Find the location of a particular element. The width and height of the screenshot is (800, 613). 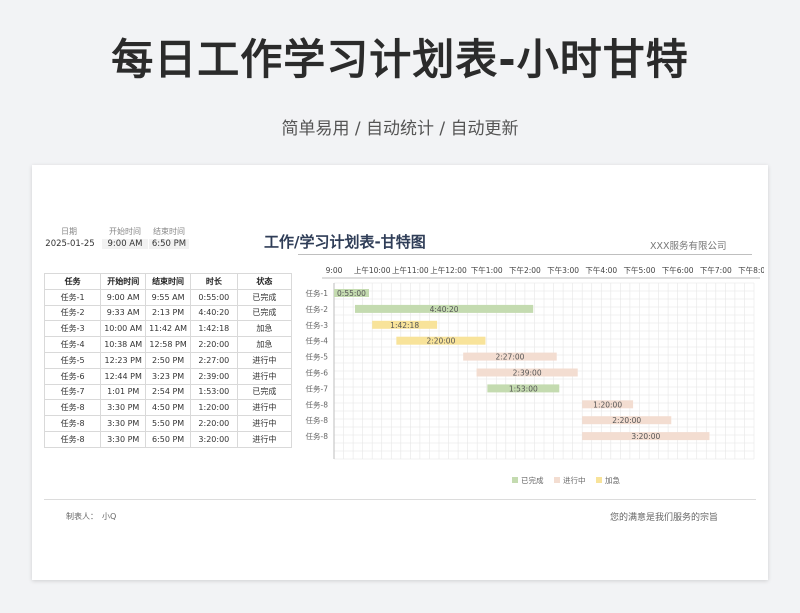

x-tick-label: 下午6:00 is located at coordinates (678, 270).